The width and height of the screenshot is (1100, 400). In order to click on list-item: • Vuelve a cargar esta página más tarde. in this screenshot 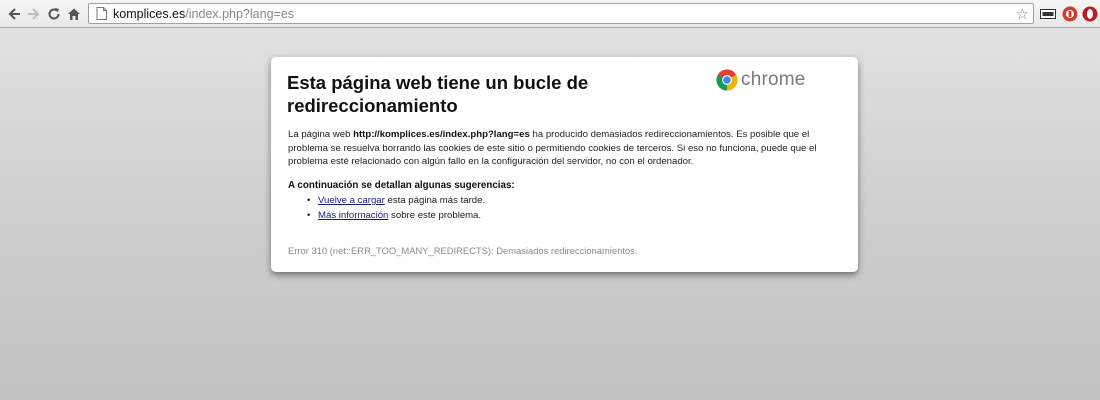, I will do `click(386, 201)`.